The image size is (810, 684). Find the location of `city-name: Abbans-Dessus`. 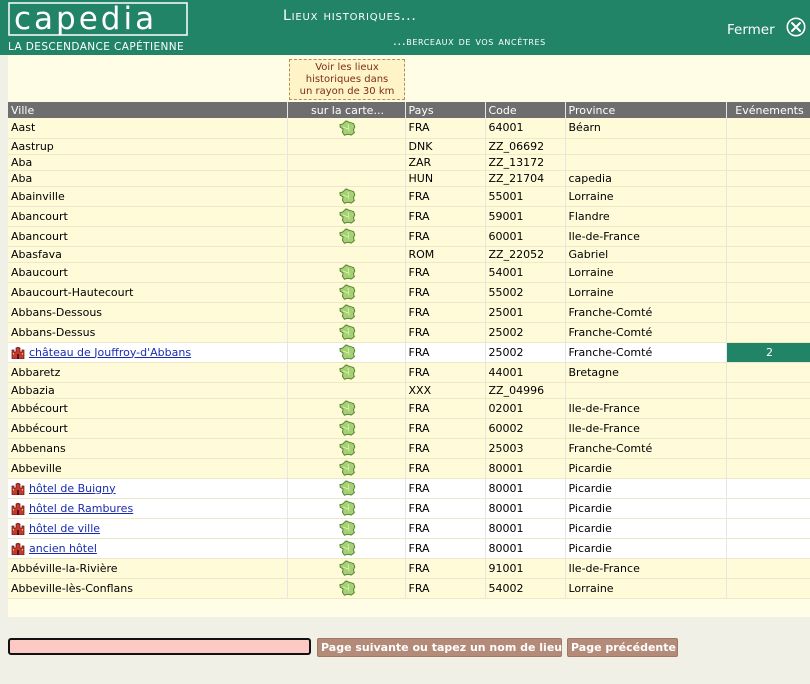

city-name: Abbans-Dessus is located at coordinates (53, 332).